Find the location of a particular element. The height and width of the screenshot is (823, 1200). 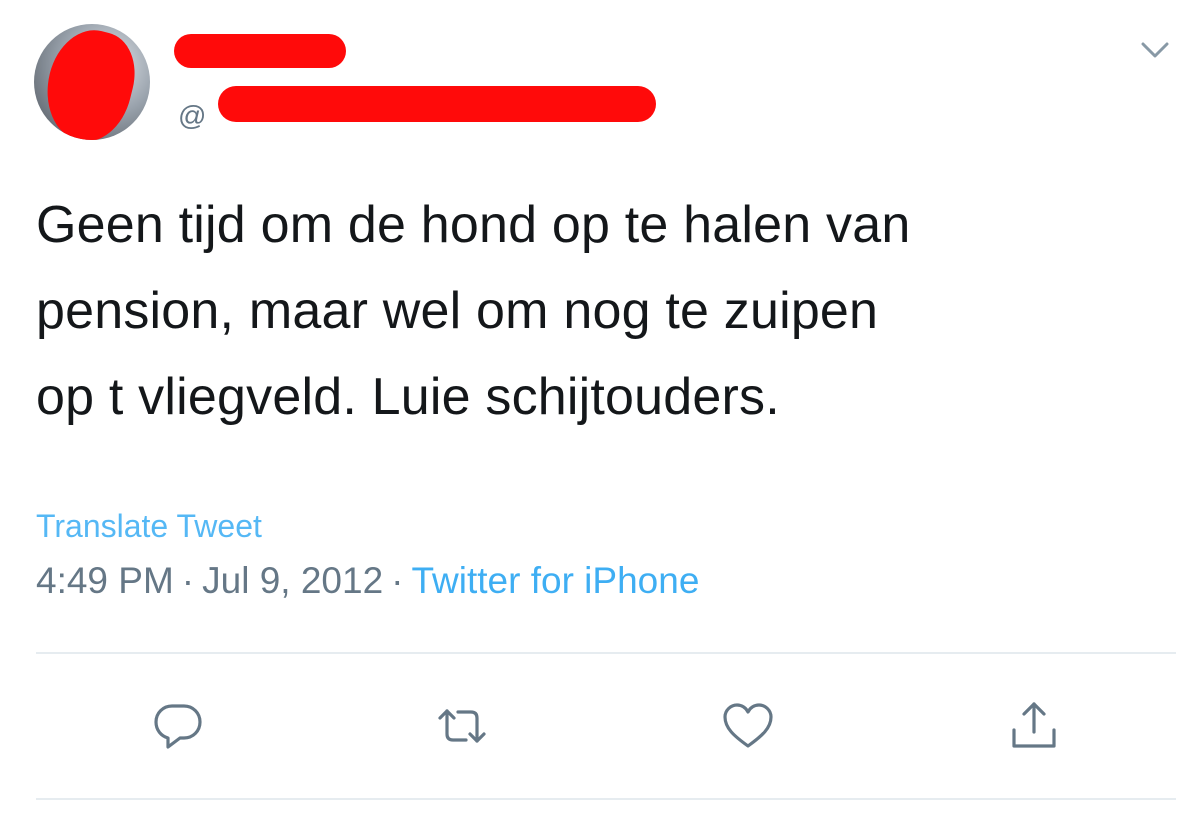

chevron-down-icon is located at coordinates (1155, 50).